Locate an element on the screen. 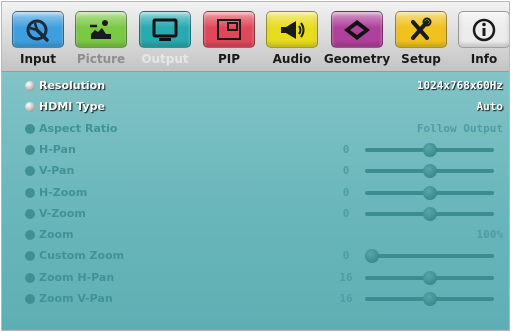 This screenshot has height=332, width=511. info-icon is located at coordinates (483, 29).